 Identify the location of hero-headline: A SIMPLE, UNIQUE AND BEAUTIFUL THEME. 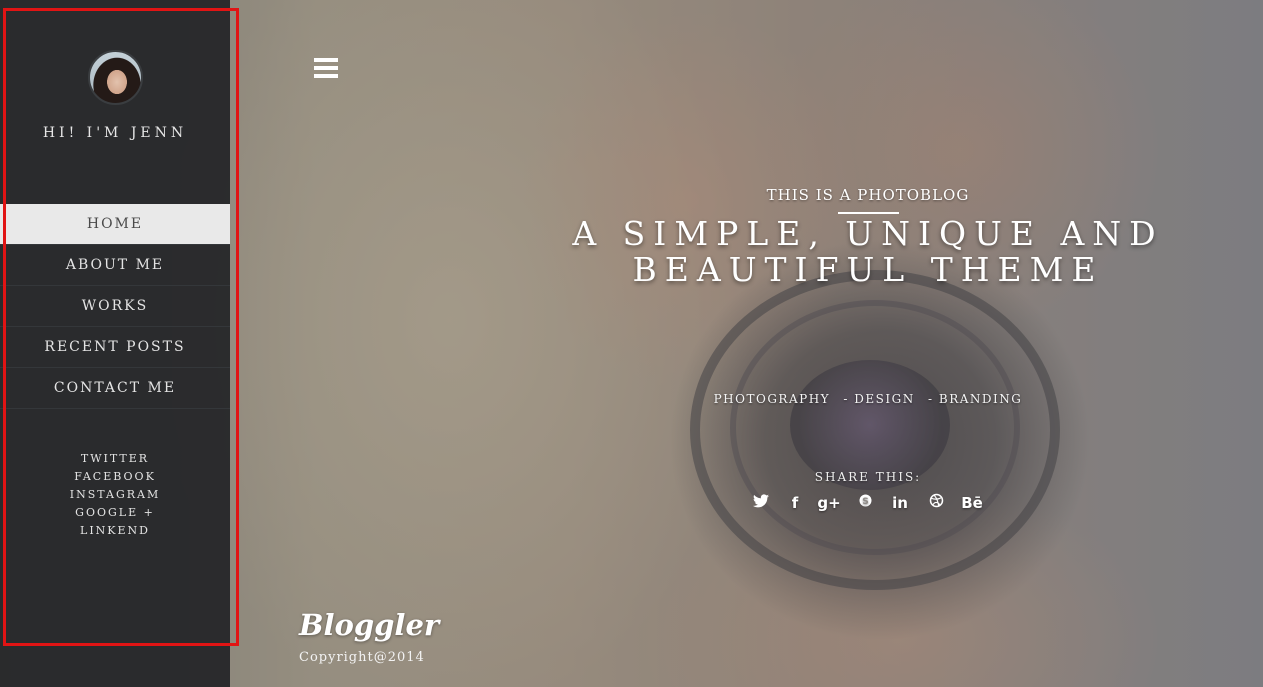
(868, 252).